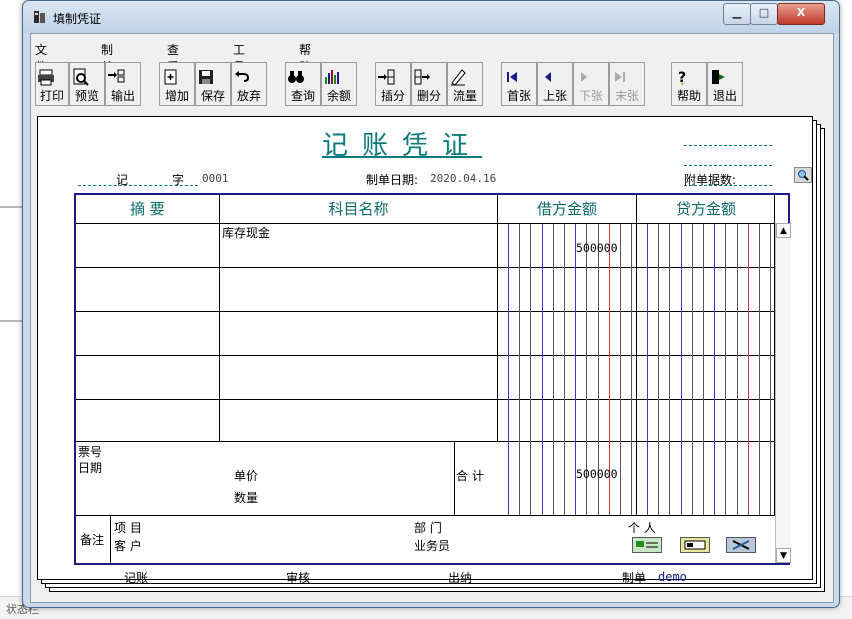 This screenshot has height=619, width=852. What do you see at coordinates (136, 578) in the screenshot?
I see `bookkeeping-label: 记账` at bounding box center [136, 578].